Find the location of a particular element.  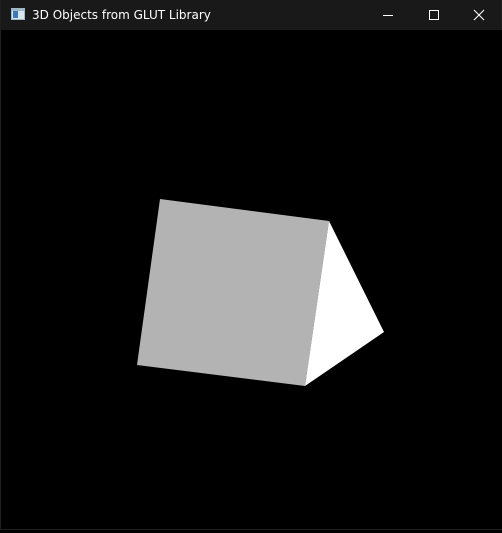

minimize-icon is located at coordinates (388, 15).